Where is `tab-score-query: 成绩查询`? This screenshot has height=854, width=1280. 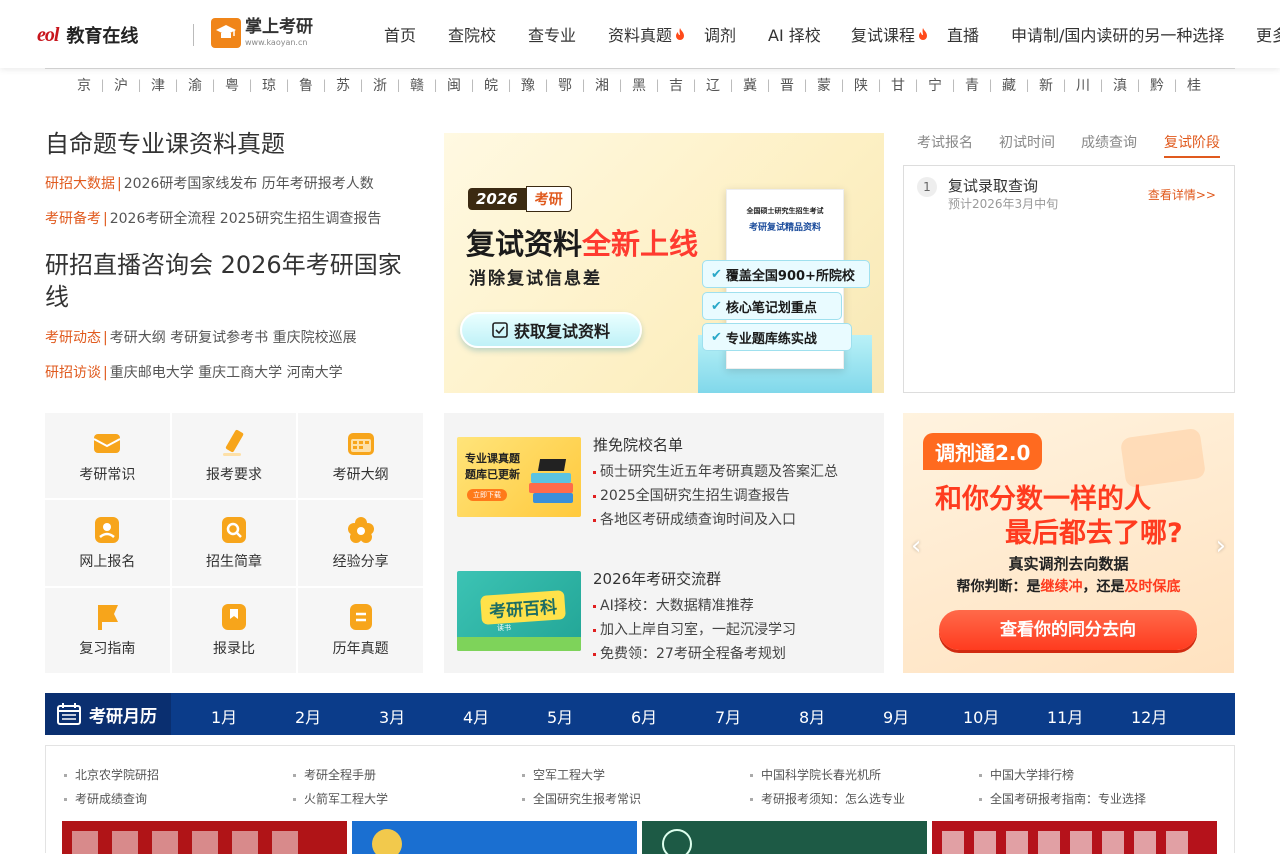 tab-score-query: 成绩查询 is located at coordinates (1109, 142).